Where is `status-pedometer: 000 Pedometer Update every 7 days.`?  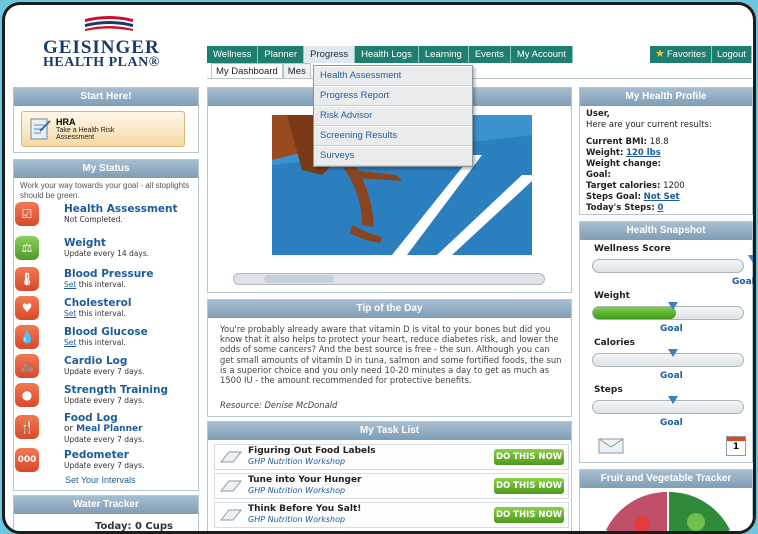
status-pedometer: 000 Pedometer Update every 7 days. is located at coordinates (101, 461).